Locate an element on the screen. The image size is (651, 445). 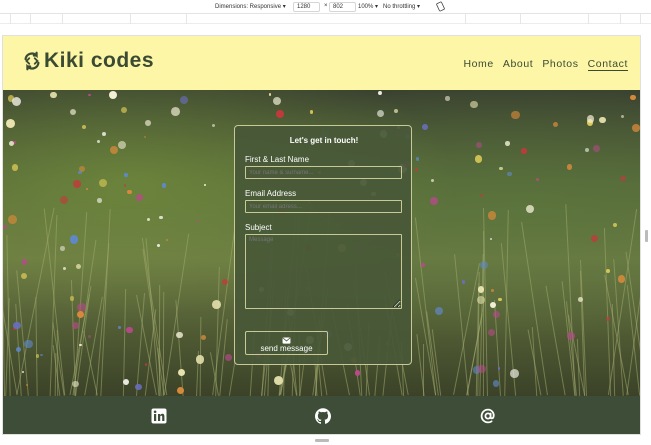
times-sign: × is located at coordinates (326, 6).